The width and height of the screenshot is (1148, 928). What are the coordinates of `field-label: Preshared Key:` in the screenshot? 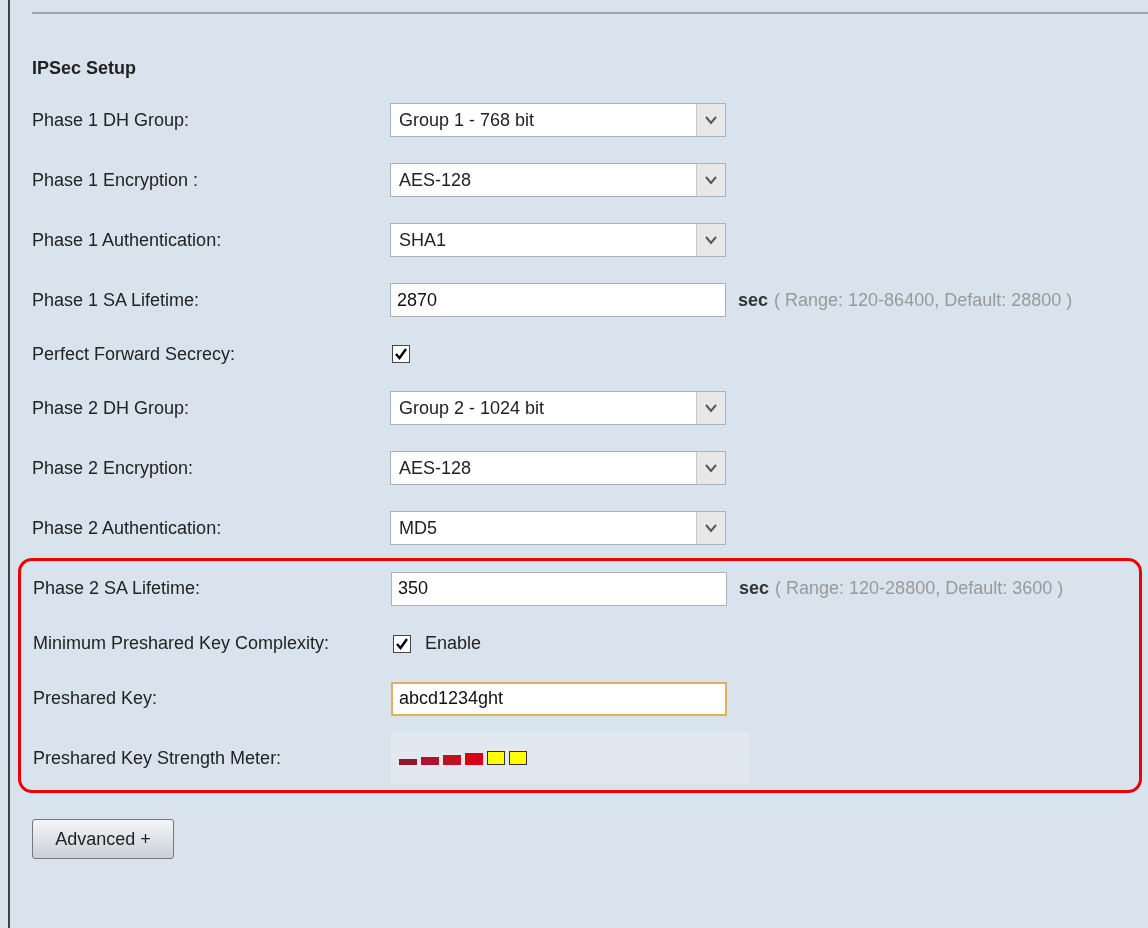 It's located at (95, 698).